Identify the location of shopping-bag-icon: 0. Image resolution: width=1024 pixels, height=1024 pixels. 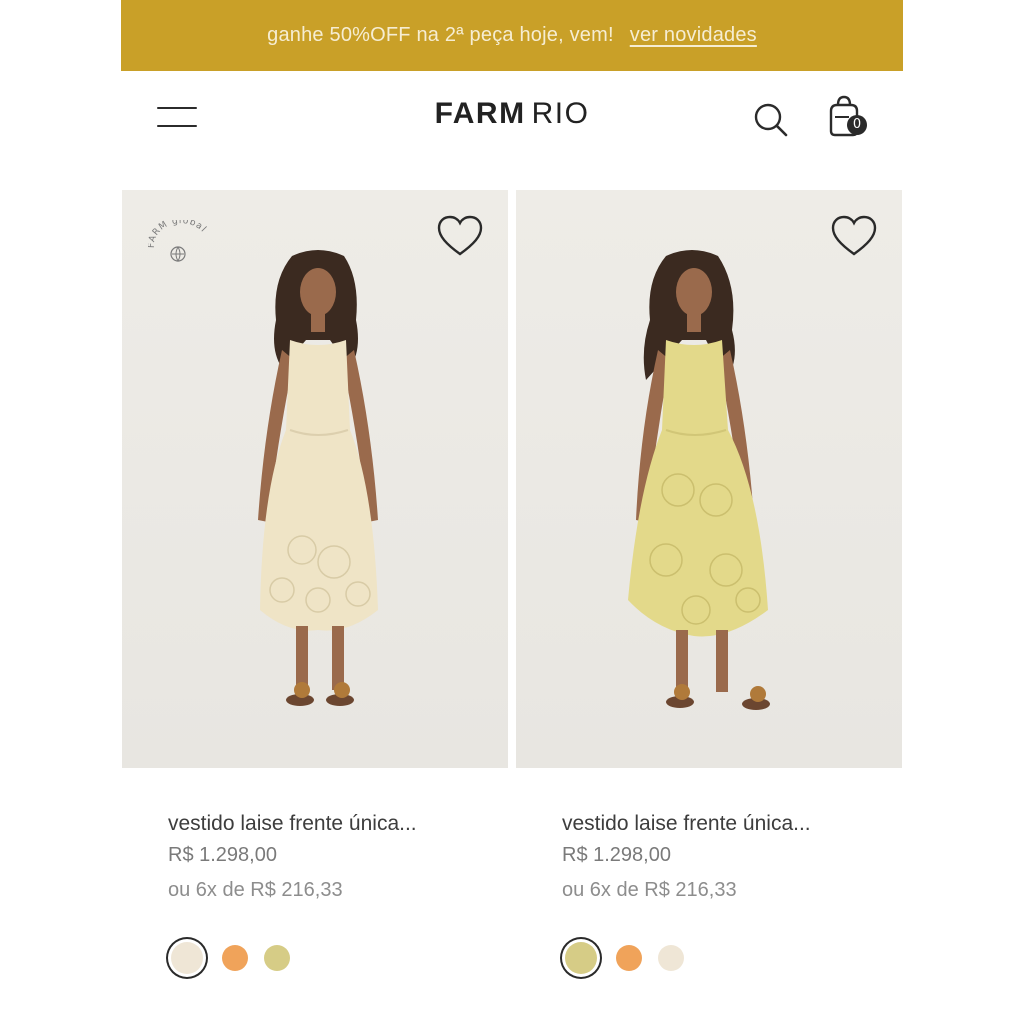
(847, 117).